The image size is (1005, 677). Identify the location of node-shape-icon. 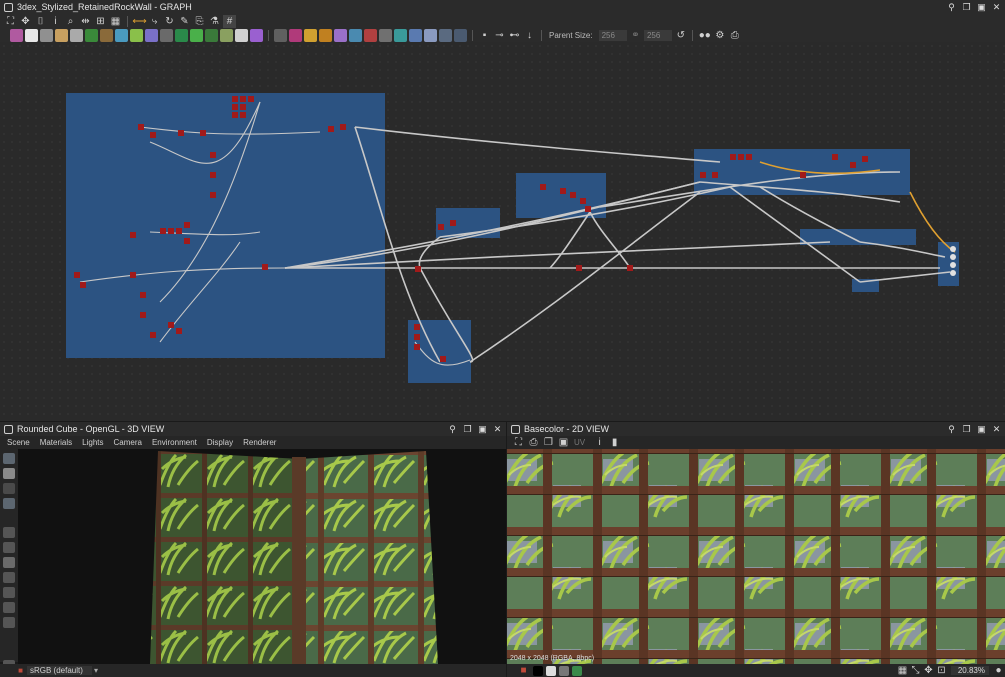
(211, 35).